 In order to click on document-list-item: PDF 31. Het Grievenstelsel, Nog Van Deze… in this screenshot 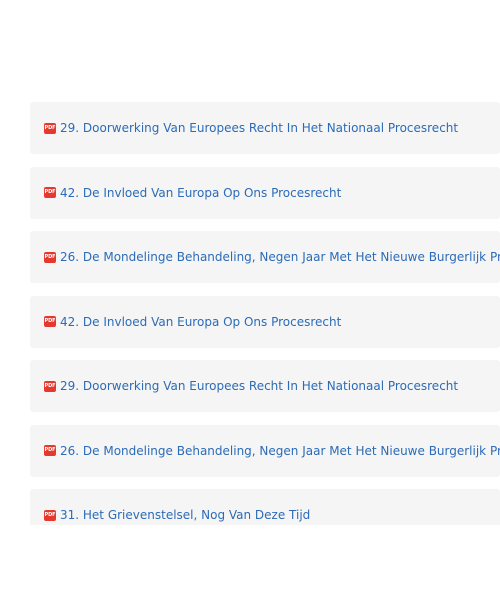, I will do `click(265, 507)`.